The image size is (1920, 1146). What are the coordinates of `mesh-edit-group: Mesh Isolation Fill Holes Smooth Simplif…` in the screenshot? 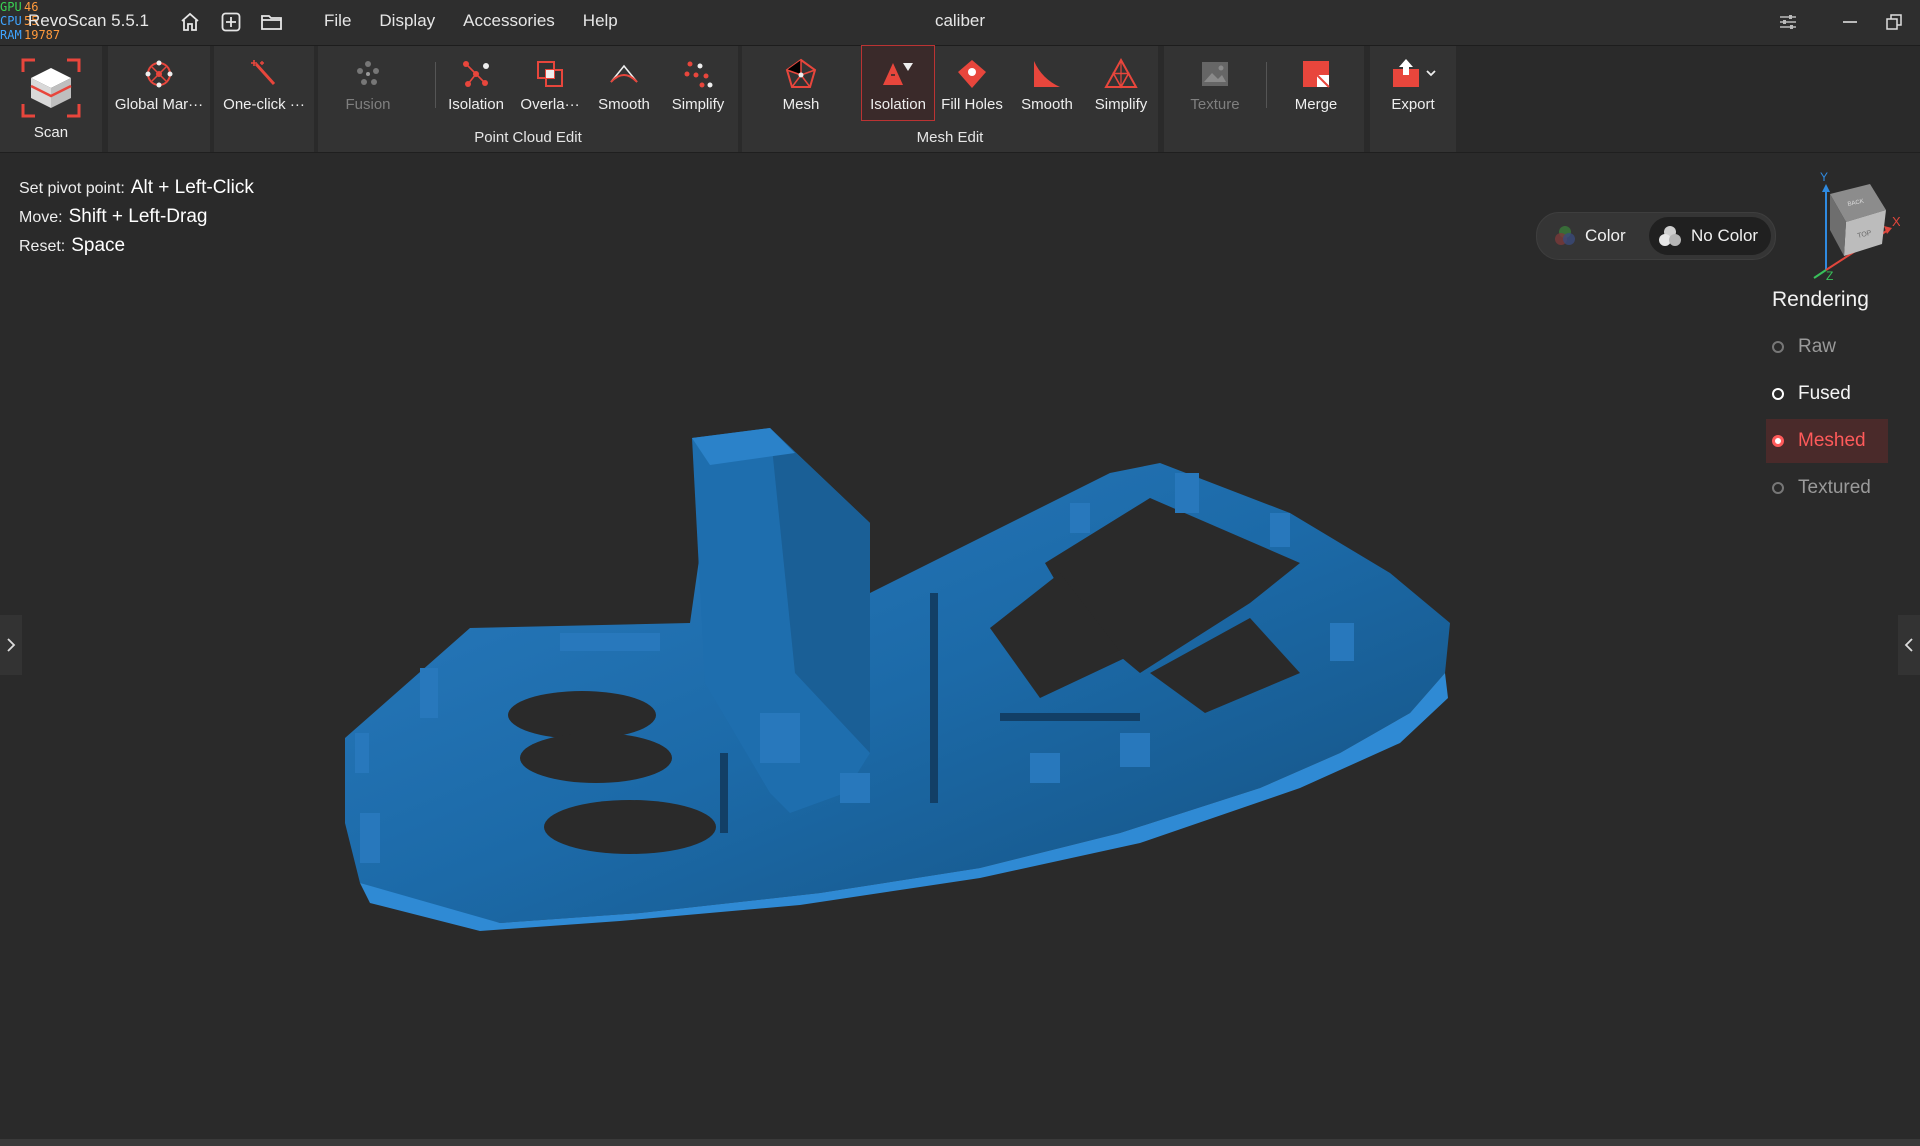 It's located at (950, 98).